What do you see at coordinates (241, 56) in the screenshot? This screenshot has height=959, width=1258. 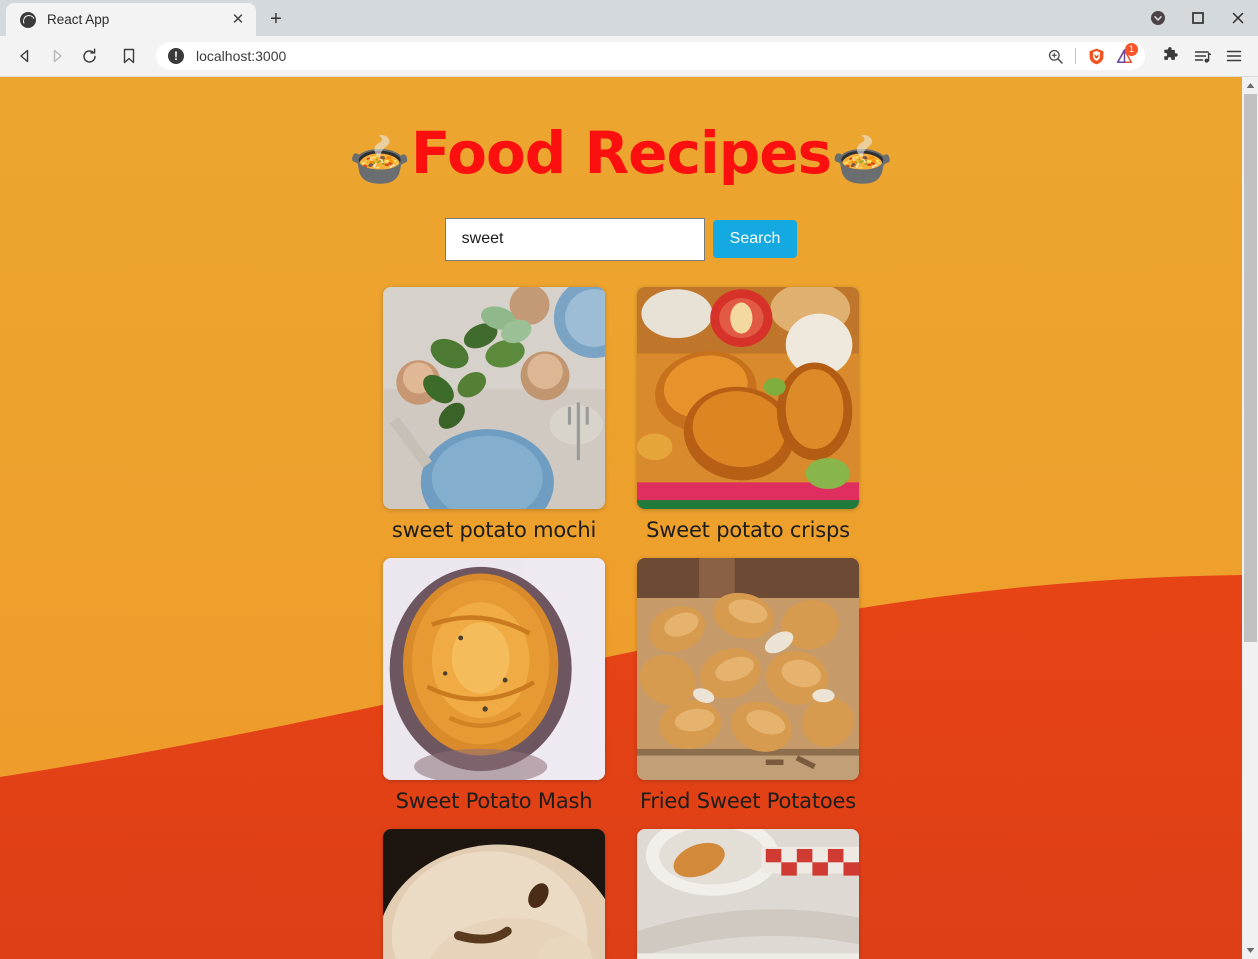 I see `url-text: localhost:3000` at bounding box center [241, 56].